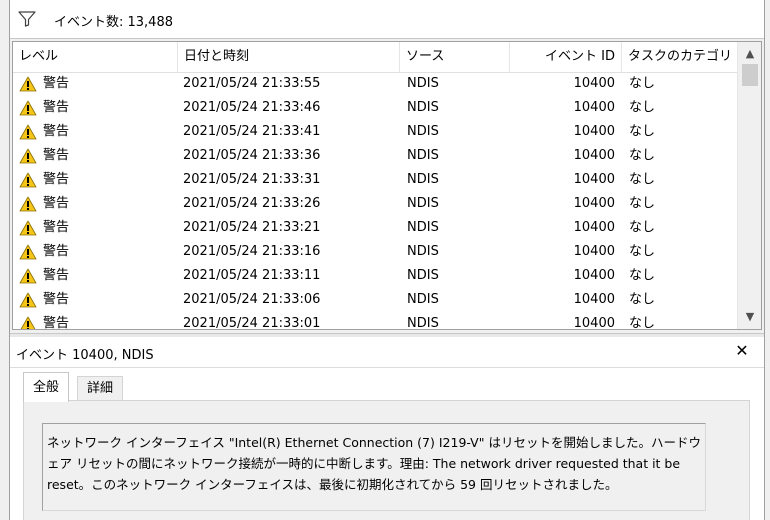 The height and width of the screenshot is (520, 770). Describe the element at coordinates (252, 299) in the screenshot. I see `cell-datetime: 2021/05/24 21:33:06` at that location.